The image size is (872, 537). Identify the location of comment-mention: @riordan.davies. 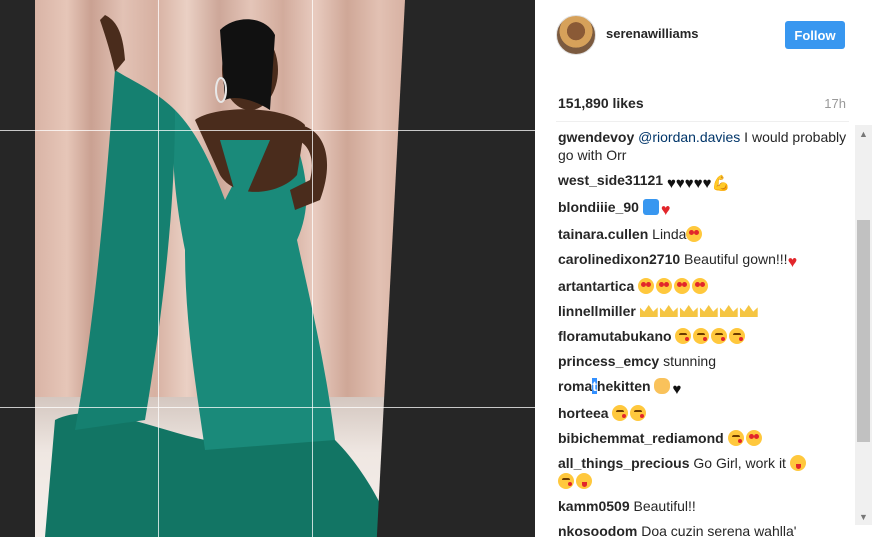
(689, 137).